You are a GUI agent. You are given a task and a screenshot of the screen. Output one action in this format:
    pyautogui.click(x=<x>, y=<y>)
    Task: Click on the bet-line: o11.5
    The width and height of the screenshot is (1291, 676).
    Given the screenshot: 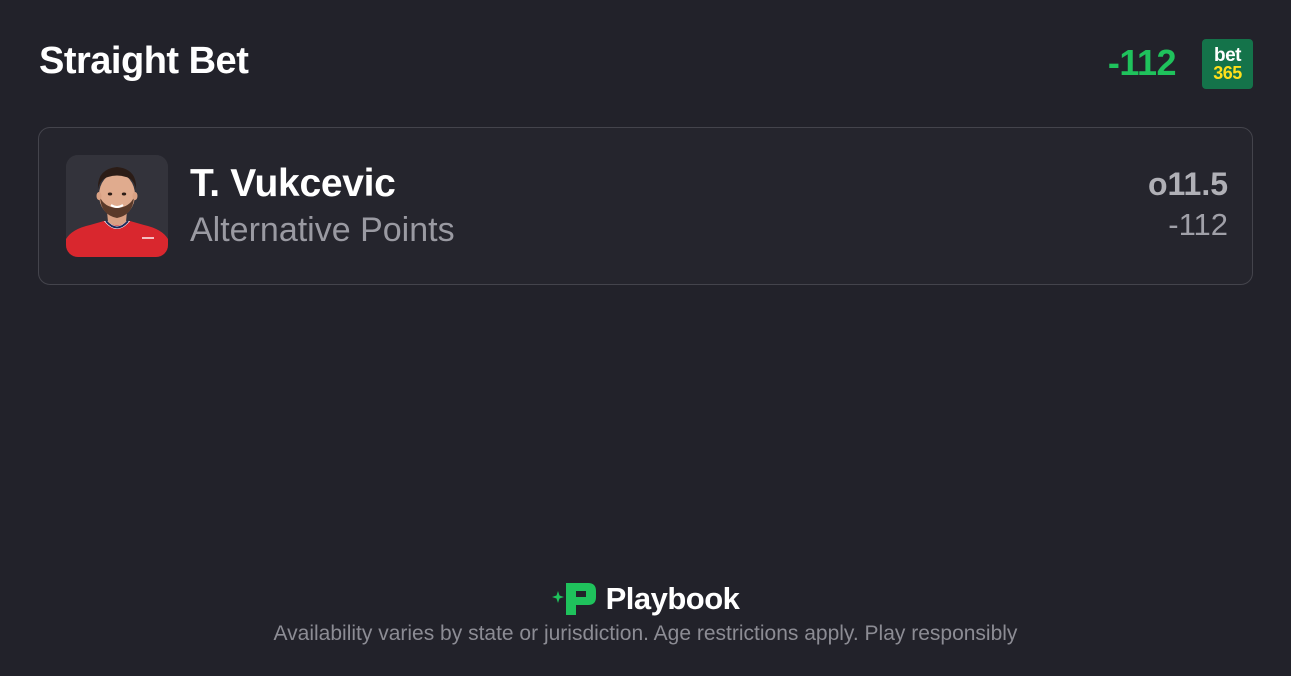 What is the action you would take?
    pyautogui.click(x=1187, y=184)
    